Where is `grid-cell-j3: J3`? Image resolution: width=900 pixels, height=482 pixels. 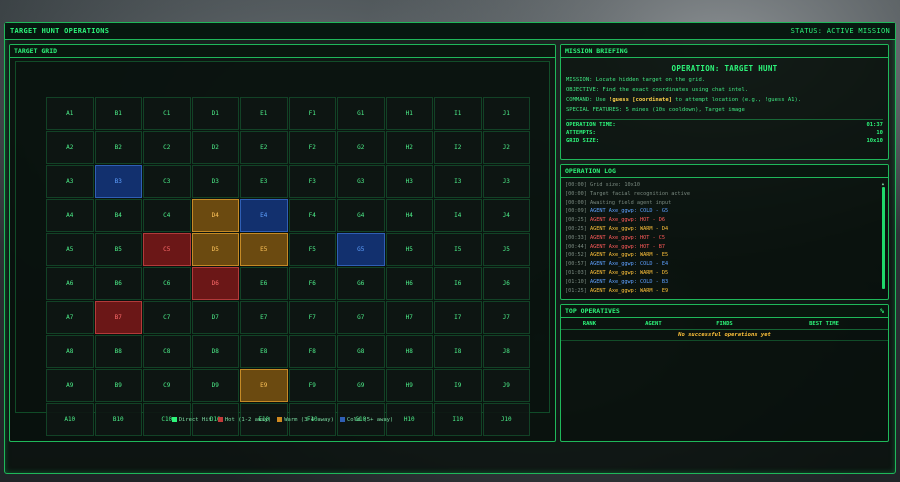 grid-cell-j3: J3 is located at coordinates (506, 181).